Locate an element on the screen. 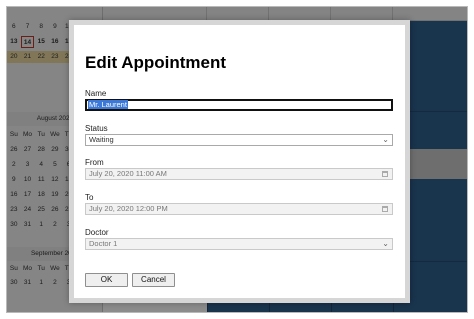 The image size is (474, 319). name-value: Mr. Laurent is located at coordinates (108, 104).